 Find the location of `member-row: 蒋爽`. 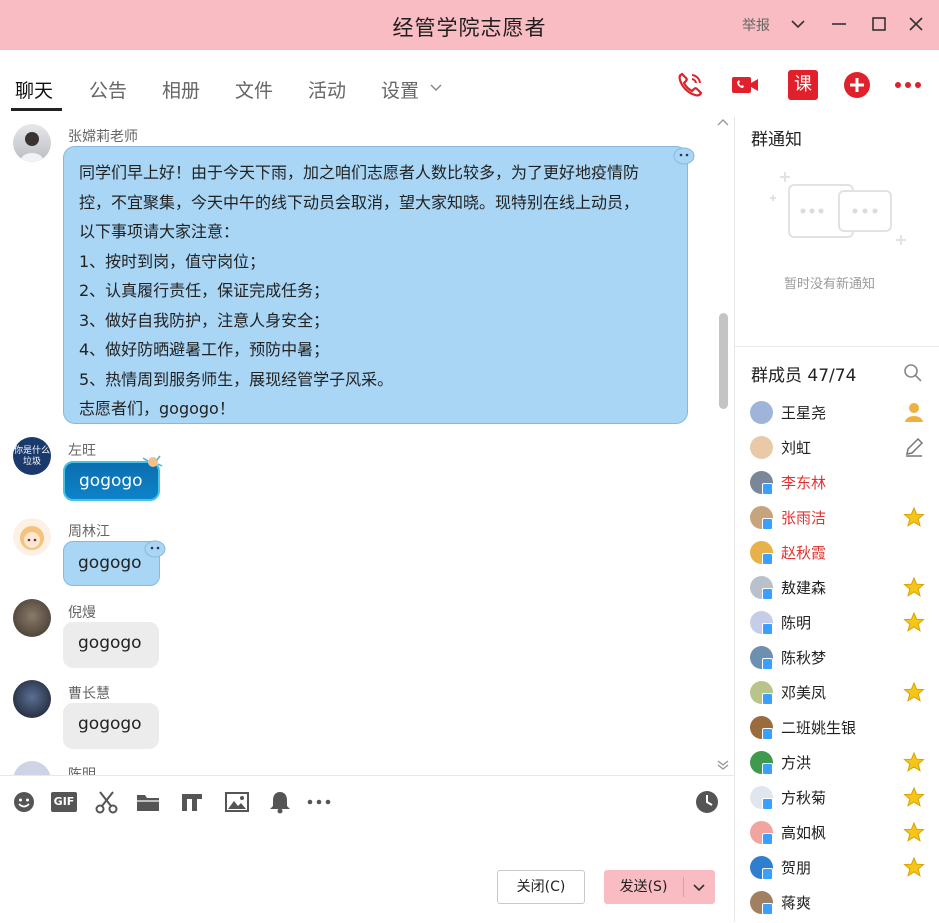

member-row: 蒋爽 is located at coordinates (844, 905).